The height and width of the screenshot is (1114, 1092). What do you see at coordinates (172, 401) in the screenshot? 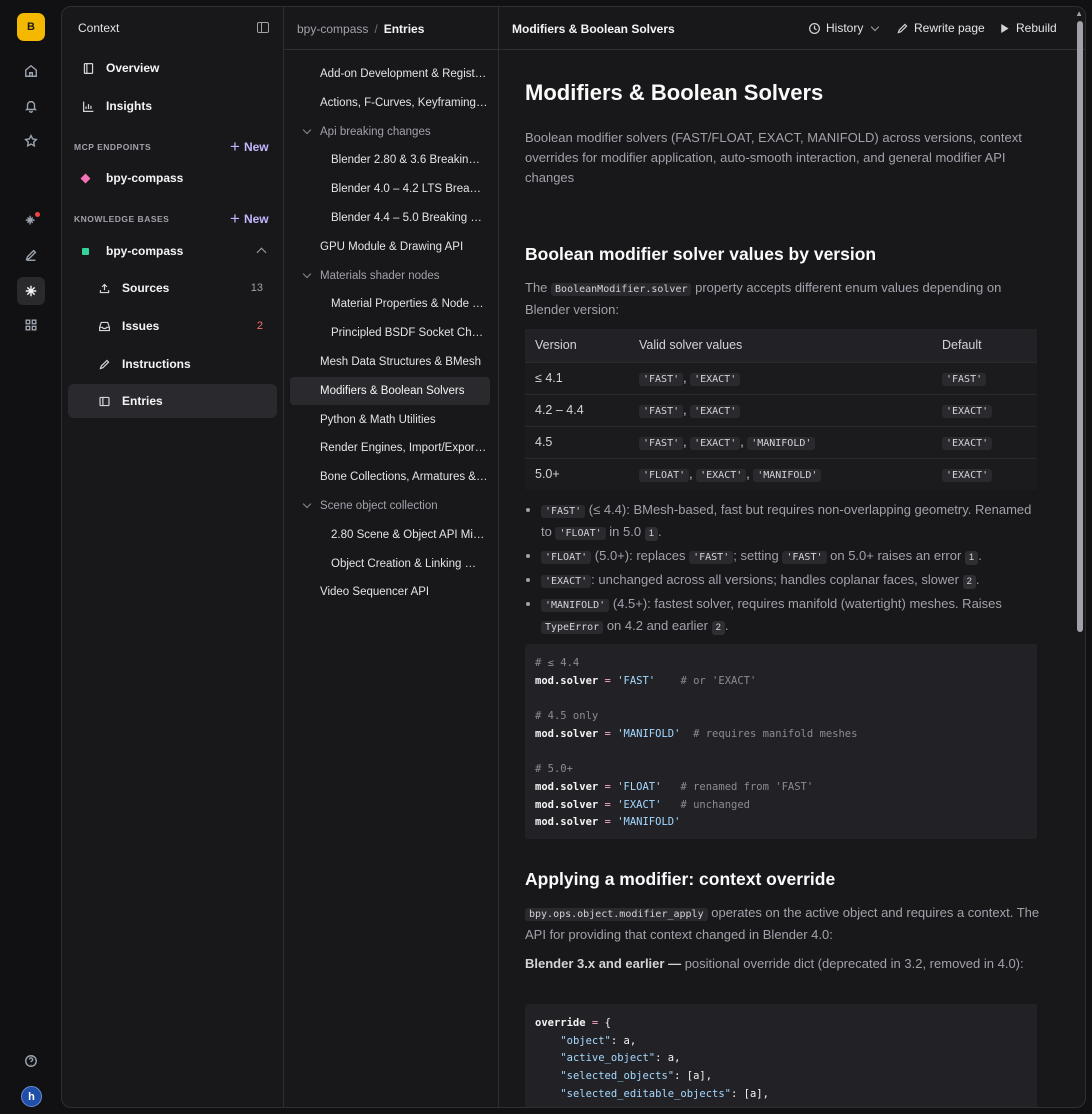
I see `kb-item-entries: Entries` at bounding box center [172, 401].